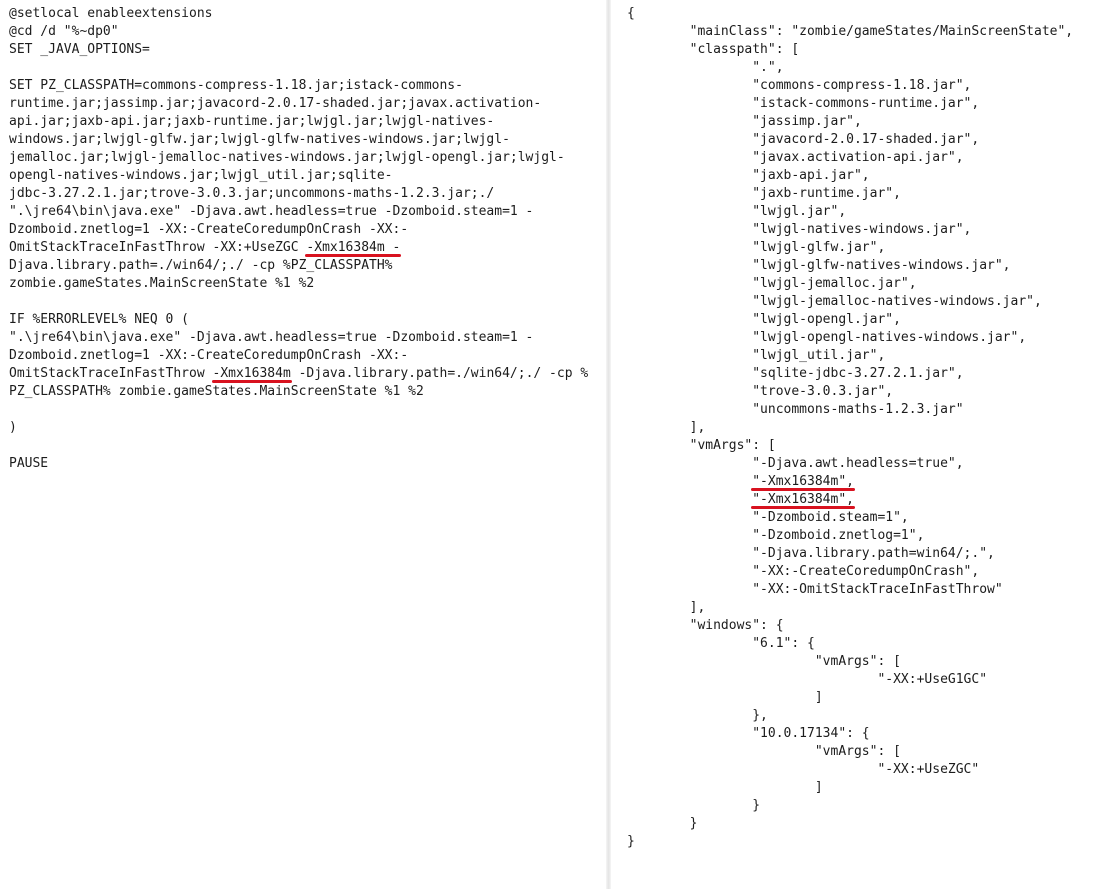  I want to click on batch-script-line: IF %ERRORLEVEL% NEQ 0 (, so click(99, 319).